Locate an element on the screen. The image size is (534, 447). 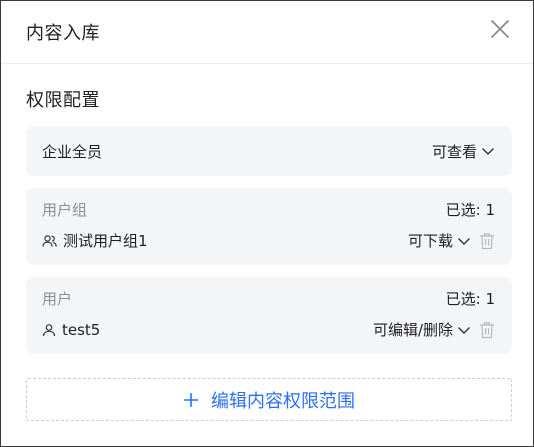
list-item: test5 可编辑/删除 is located at coordinates (268, 329).